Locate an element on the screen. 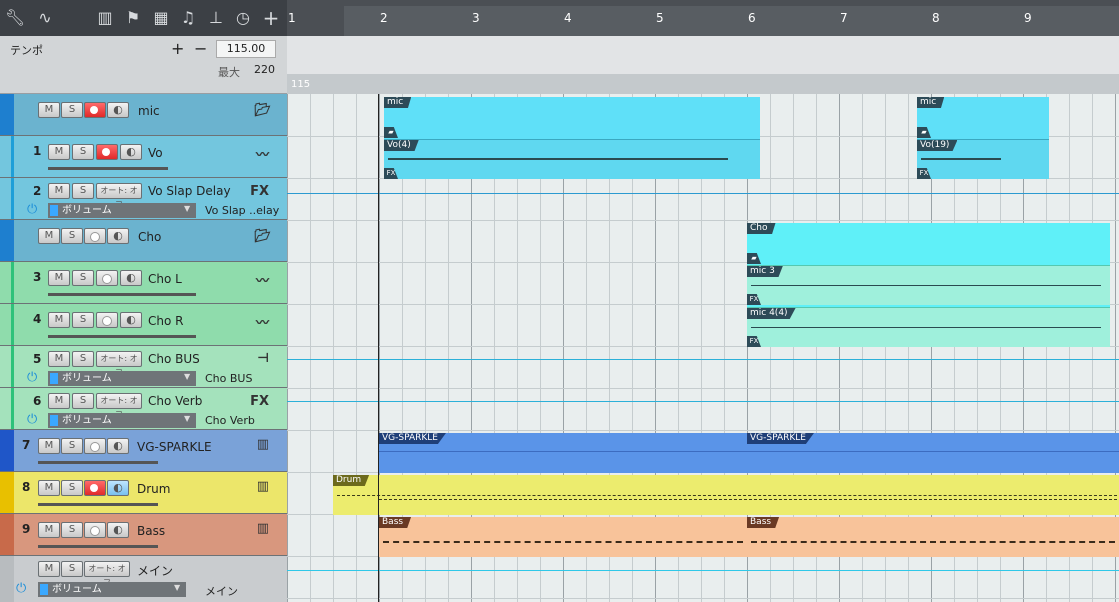  split-icon: ⊥ is located at coordinates (216, 18).